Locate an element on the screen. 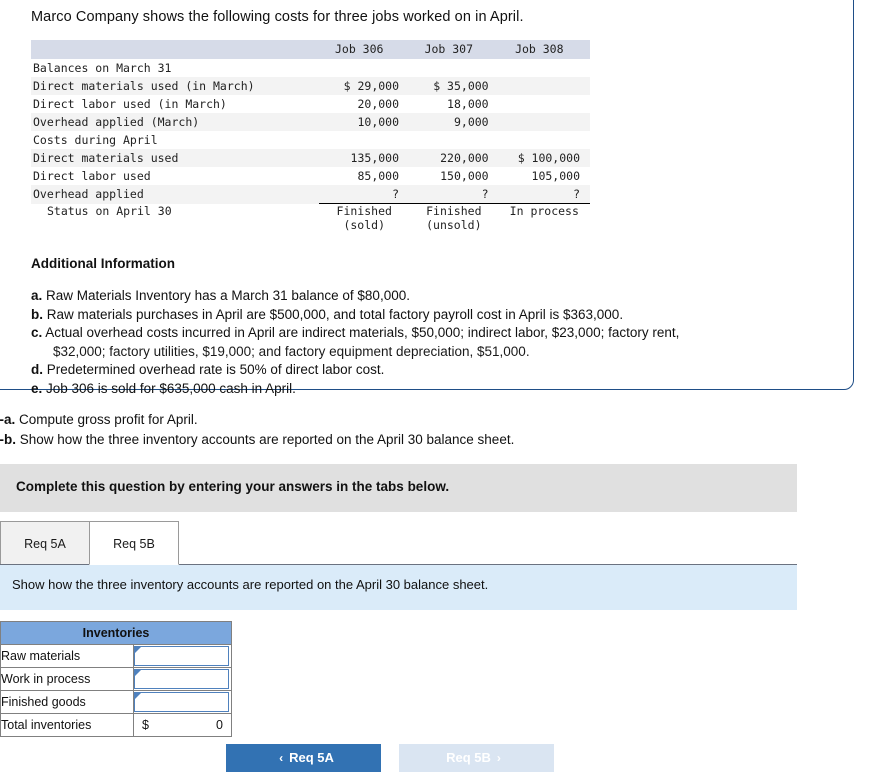  table-row: Balances on March 31 is located at coordinates (310, 68).